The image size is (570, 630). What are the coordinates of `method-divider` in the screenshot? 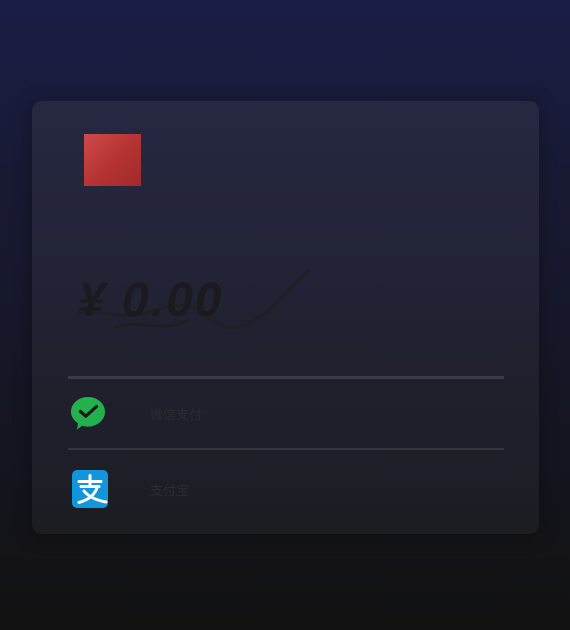 It's located at (286, 449).